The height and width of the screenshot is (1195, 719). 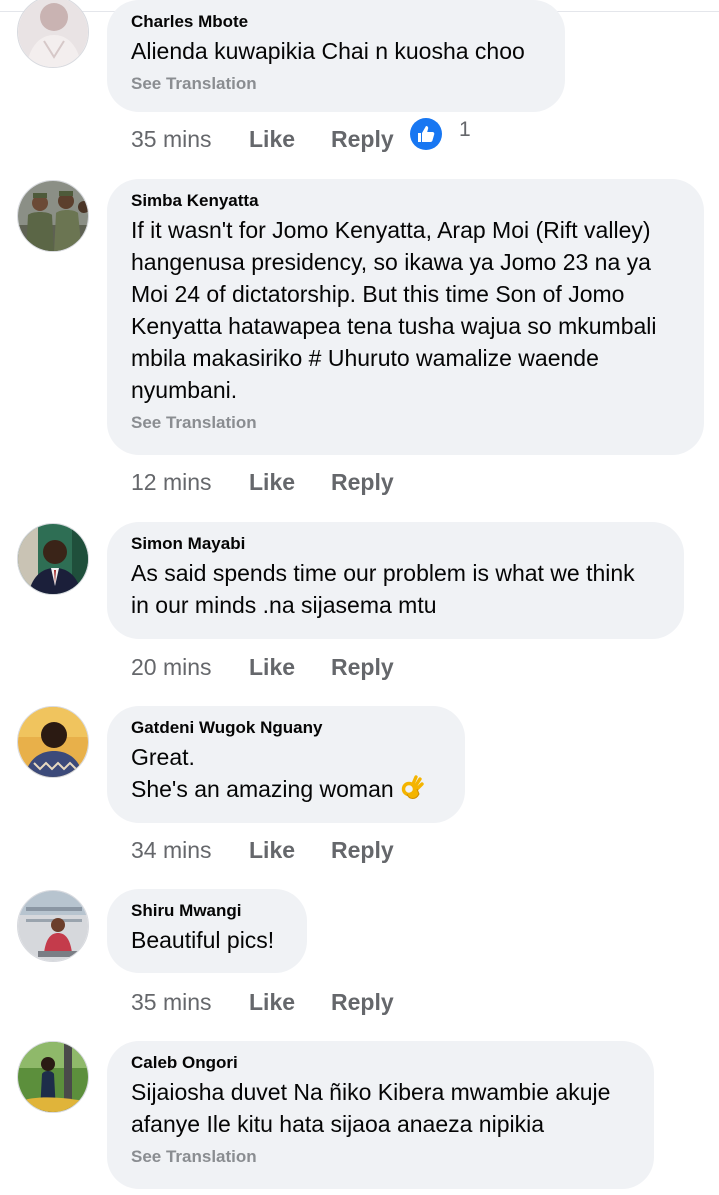 What do you see at coordinates (412, 792) in the screenshot?
I see `ok-hand-emoji` at bounding box center [412, 792].